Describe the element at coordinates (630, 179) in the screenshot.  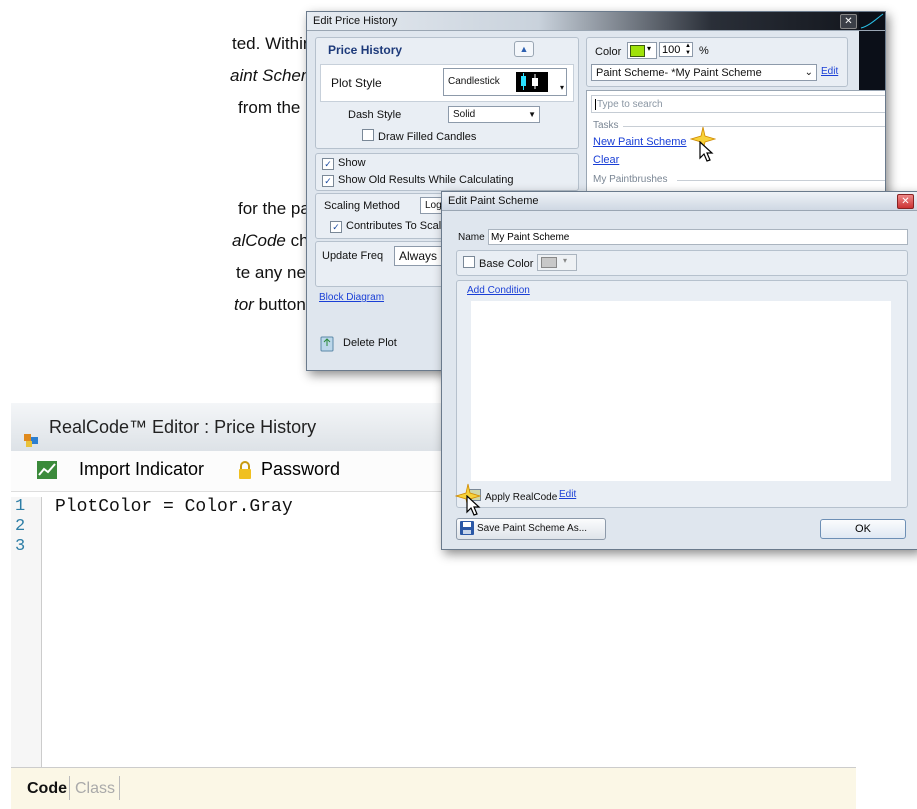
I see `my-paintbrushes-header: My Paintbrushes` at that location.